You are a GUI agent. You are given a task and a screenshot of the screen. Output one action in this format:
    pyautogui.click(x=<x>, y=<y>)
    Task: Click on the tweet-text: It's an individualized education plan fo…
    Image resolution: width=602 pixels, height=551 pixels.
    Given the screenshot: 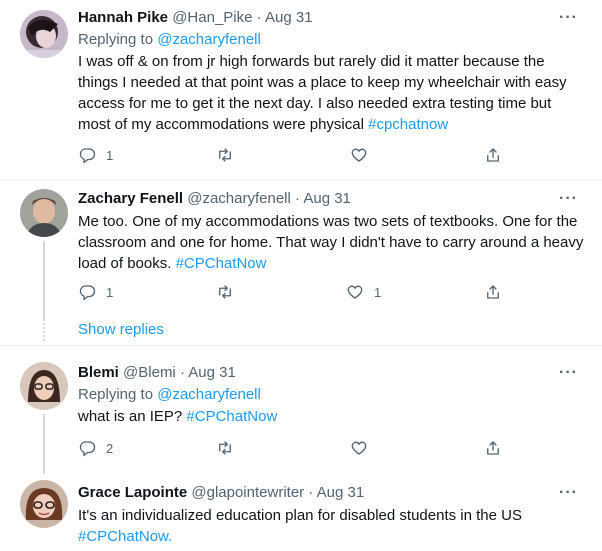 What is the action you would take?
    pyautogui.click(x=331, y=526)
    